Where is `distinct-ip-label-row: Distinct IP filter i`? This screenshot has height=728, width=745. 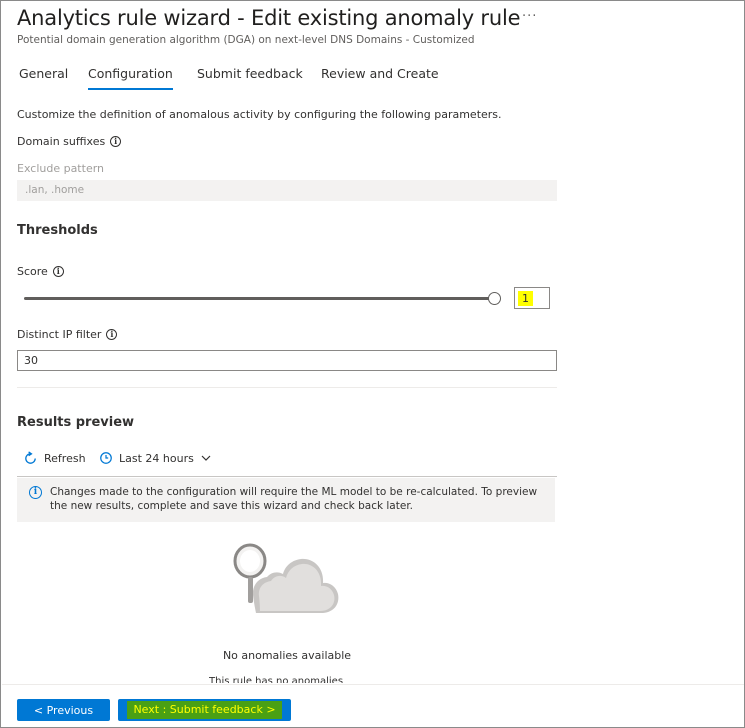 distinct-ip-label-row: Distinct IP filter i is located at coordinates (67, 334).